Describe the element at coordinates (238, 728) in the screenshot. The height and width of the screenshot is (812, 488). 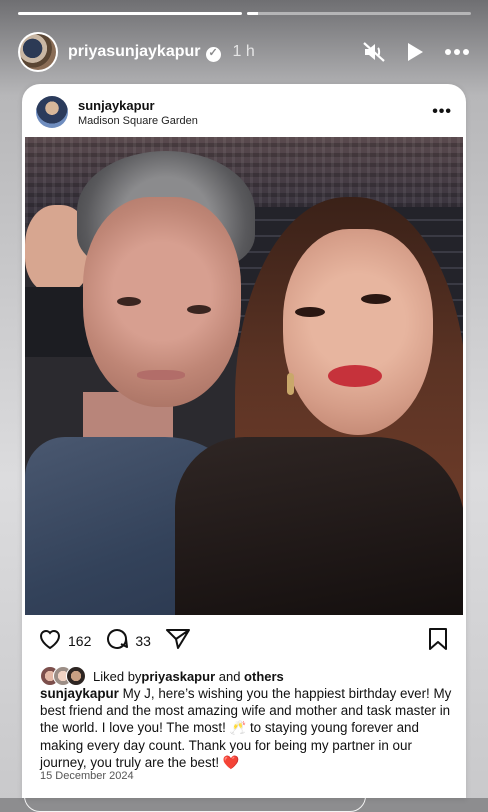
I see `caption-emoji-cheers: 🥂` at that location.